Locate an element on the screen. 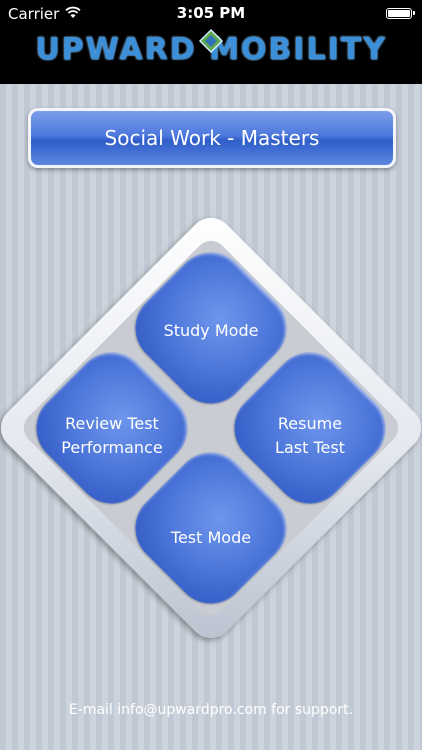 The width and height of the screenshot is (422, 750). exam-title: Social Work - Masters is located at coordinates (212, 138).